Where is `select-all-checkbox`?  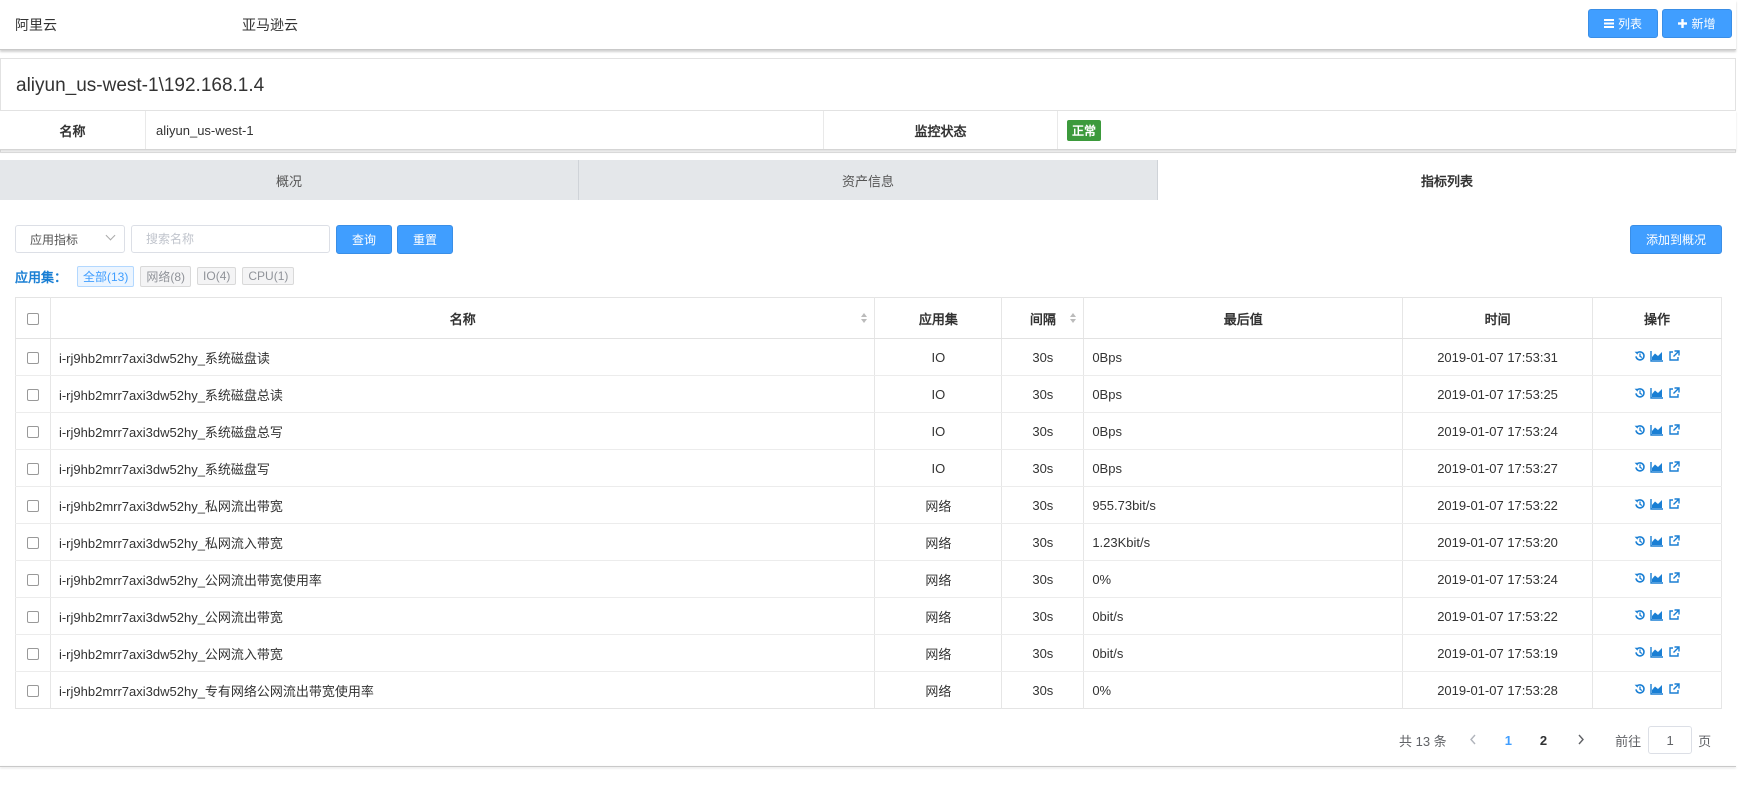
select-all-checkbox is located at coordinates (32, 319).